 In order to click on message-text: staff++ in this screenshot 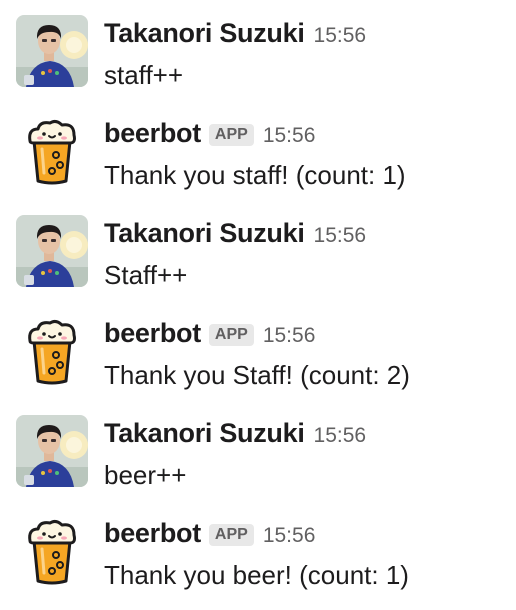, I will do `click(144, 75)`.